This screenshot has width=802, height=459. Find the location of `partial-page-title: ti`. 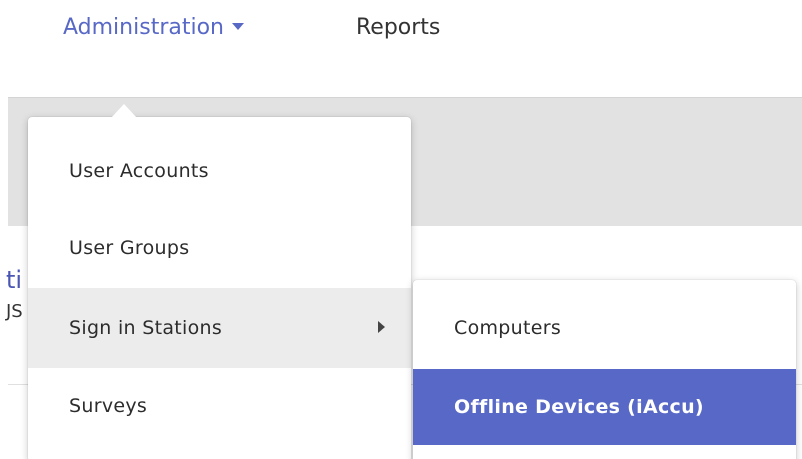

partial-page-title: ti is located at coordinates (14, 280).